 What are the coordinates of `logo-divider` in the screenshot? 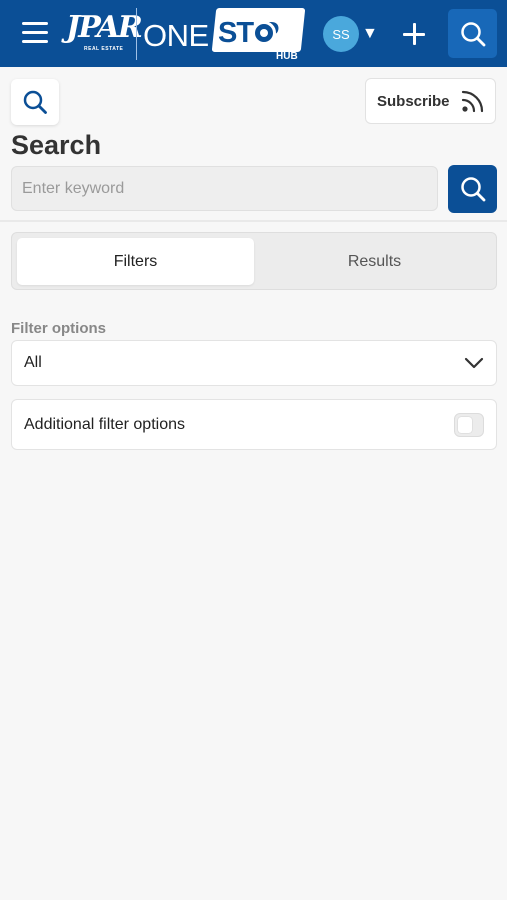 It's located at (136, 34).